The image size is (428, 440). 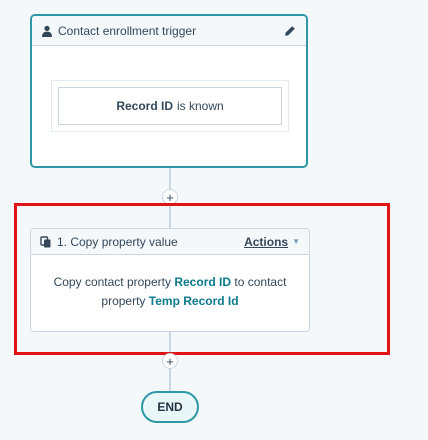 I want to click on target-property: Temp Record Id, so click(x=194, y=301).